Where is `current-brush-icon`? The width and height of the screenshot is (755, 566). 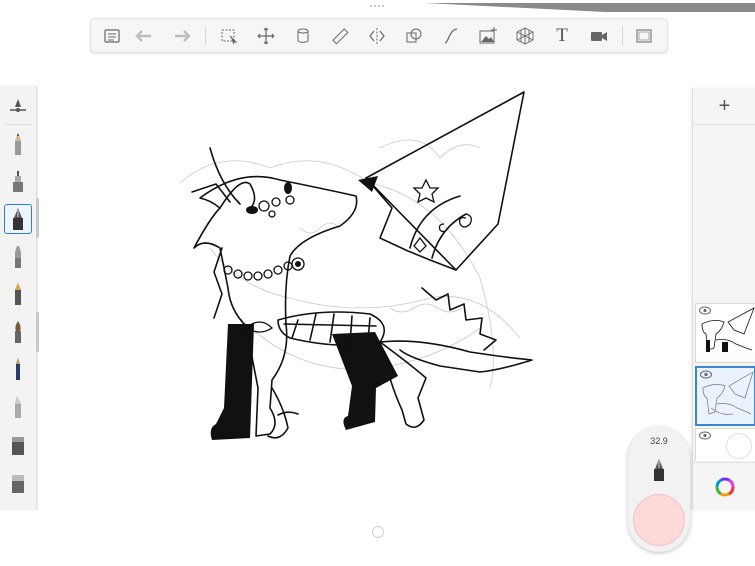
current-brush-icon is located at coordinates (659, 470).